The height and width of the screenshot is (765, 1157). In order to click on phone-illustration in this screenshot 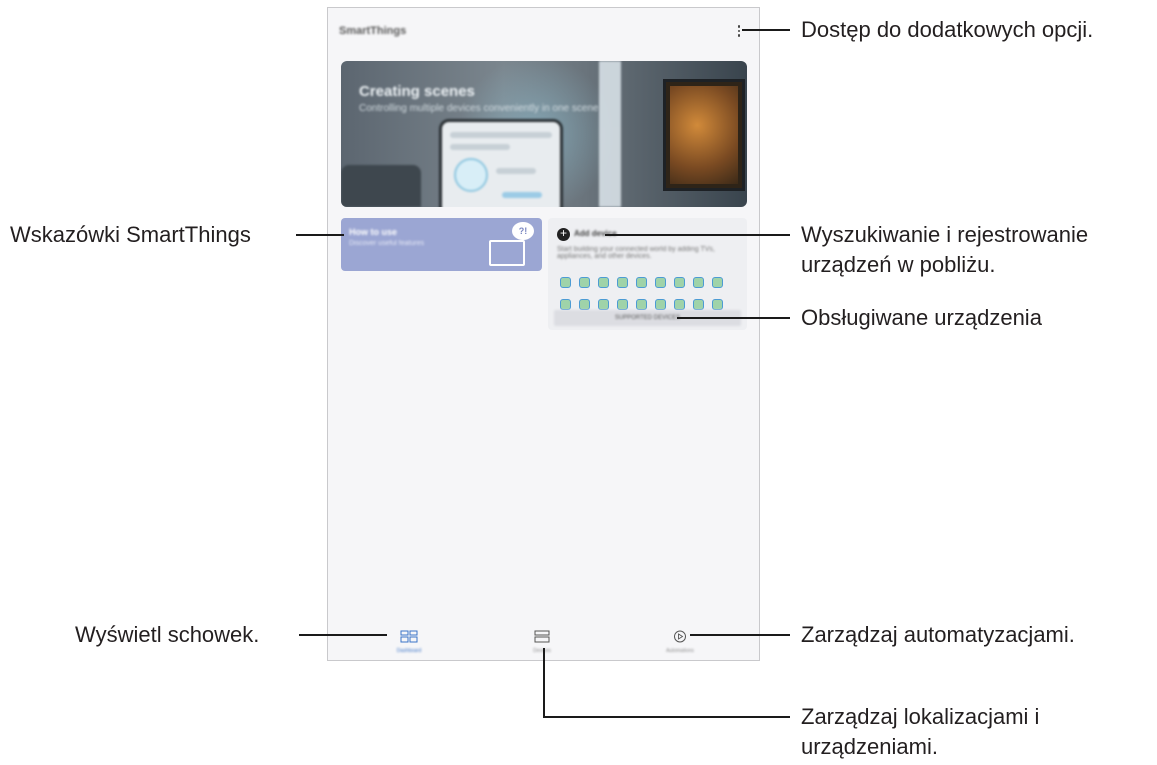, I will do `click(501, 163)`.